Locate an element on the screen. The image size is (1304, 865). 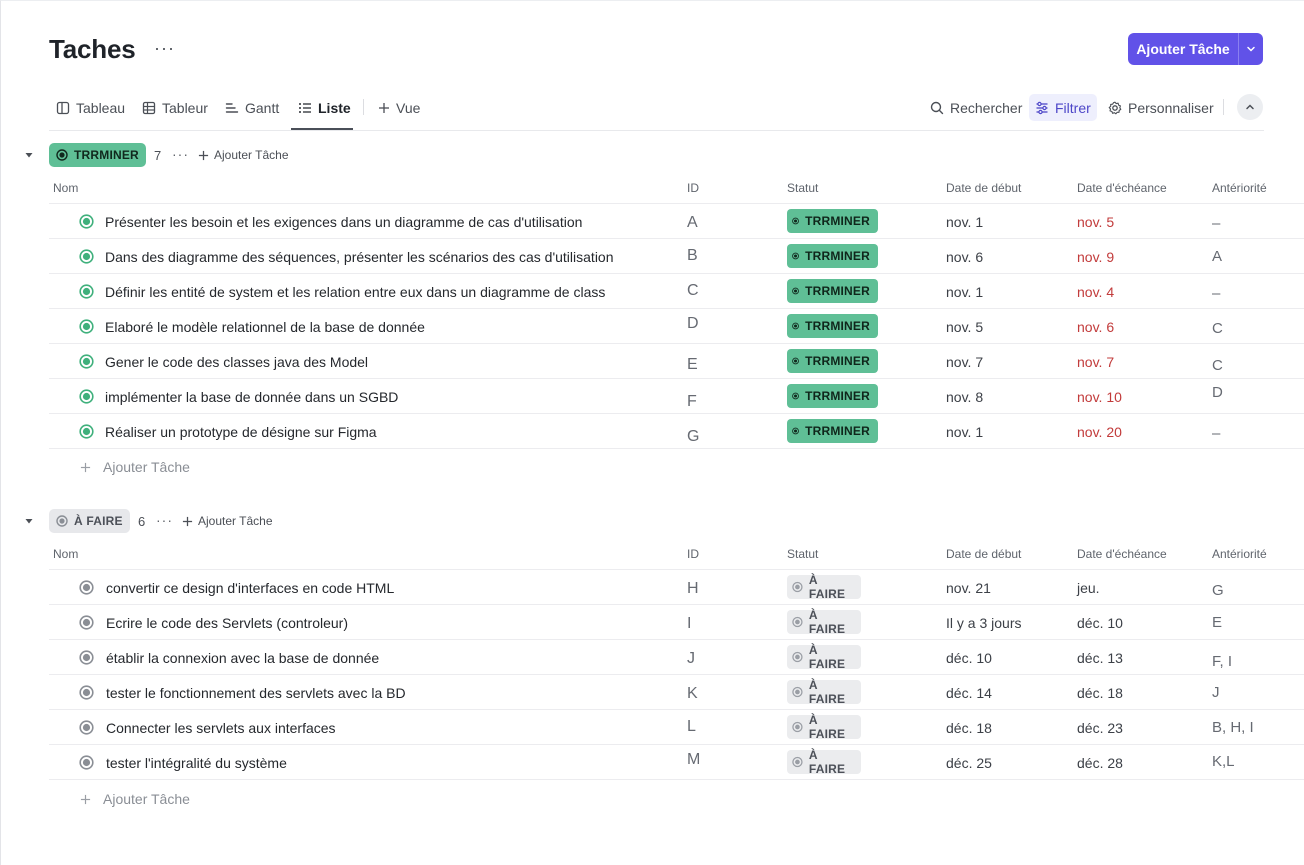
group-add-task-button: Ajouter Tâche is located at coordinates (243, 155).